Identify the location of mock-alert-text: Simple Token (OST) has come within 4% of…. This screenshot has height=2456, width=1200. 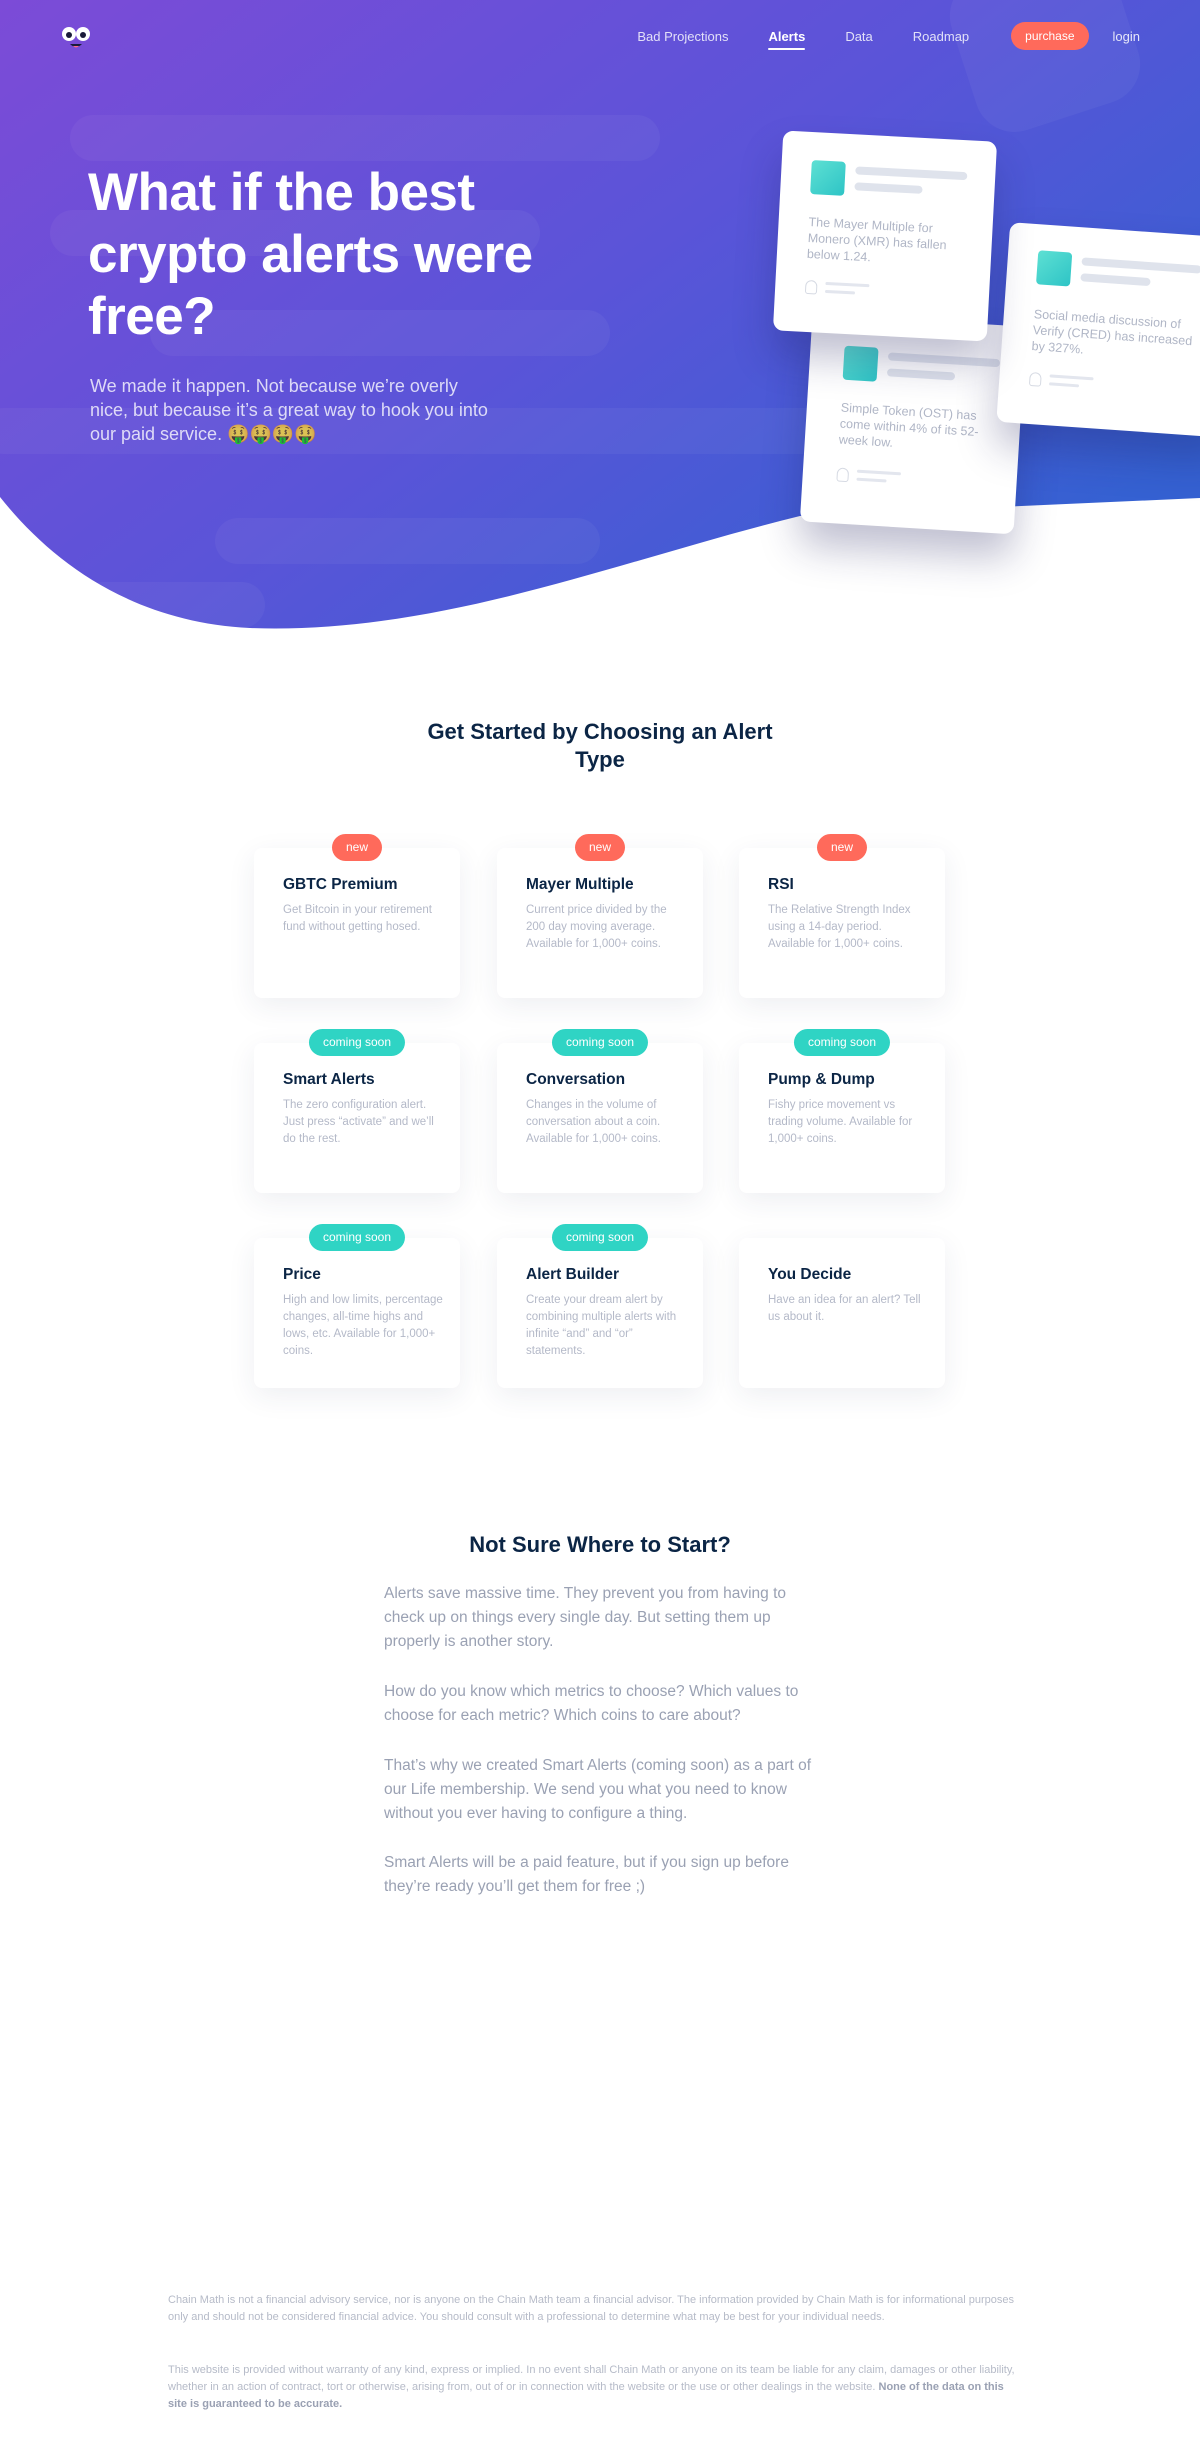
(909, 425).